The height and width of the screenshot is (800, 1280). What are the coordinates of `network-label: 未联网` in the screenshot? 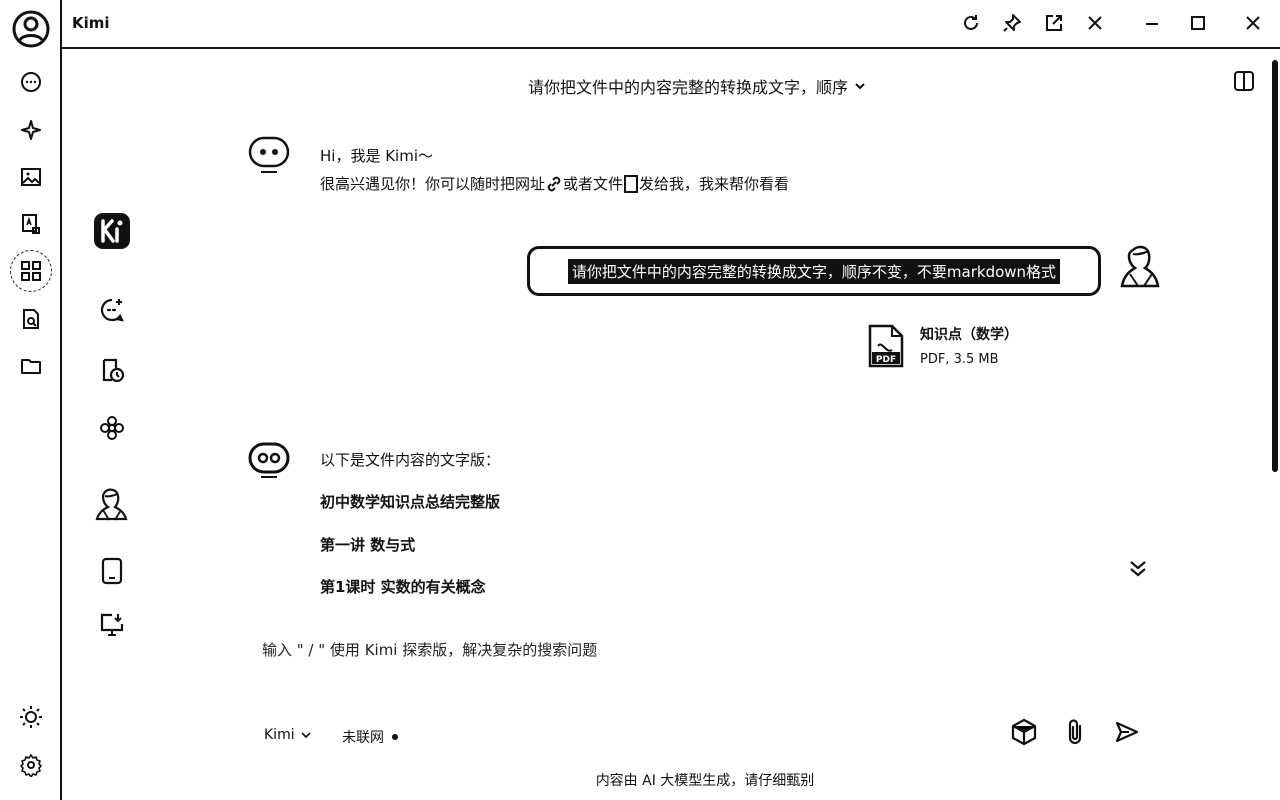 It's located at (363, 738).